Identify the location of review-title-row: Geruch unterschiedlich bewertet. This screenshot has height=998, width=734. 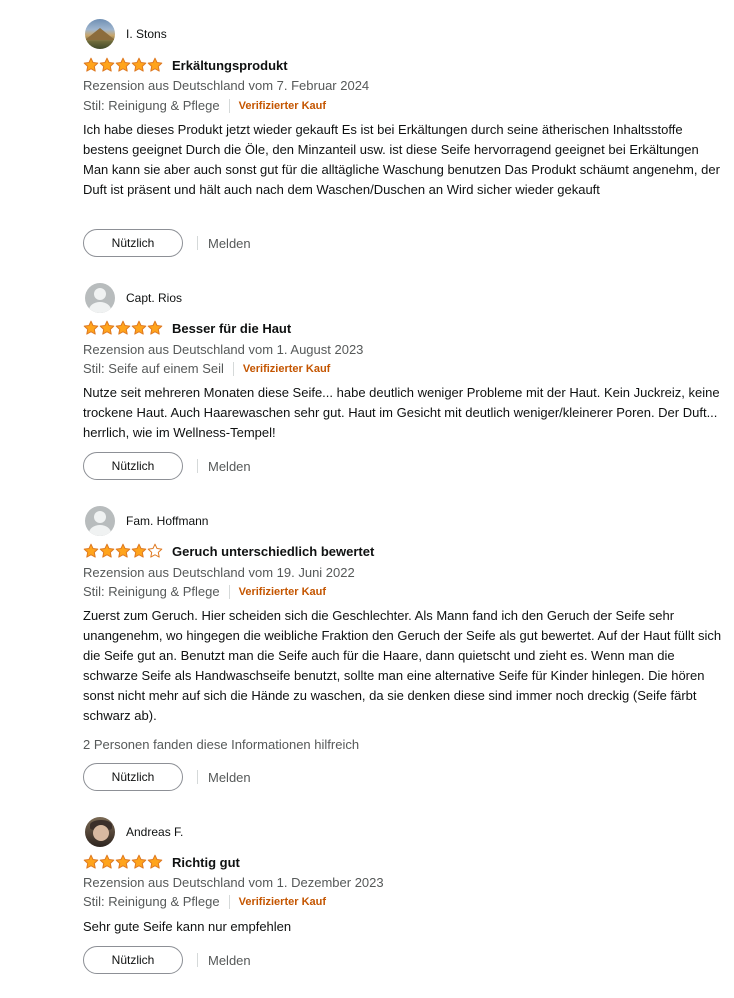
(228, 551).